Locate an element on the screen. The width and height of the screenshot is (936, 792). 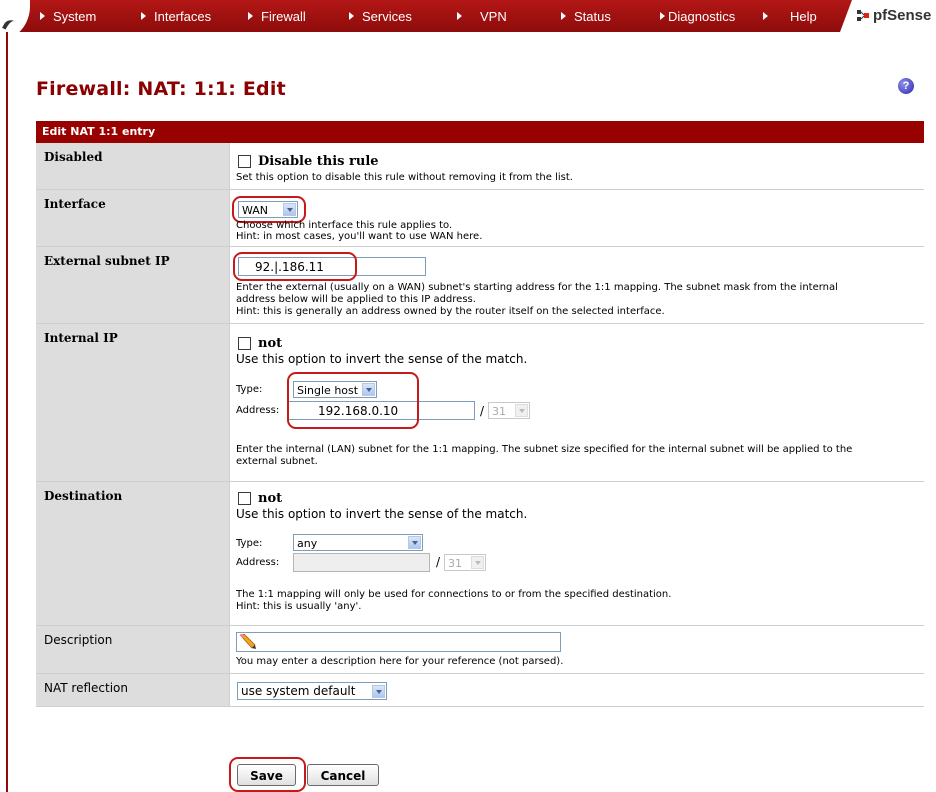
interface-select: WAN is located at coordinates (268, 209).